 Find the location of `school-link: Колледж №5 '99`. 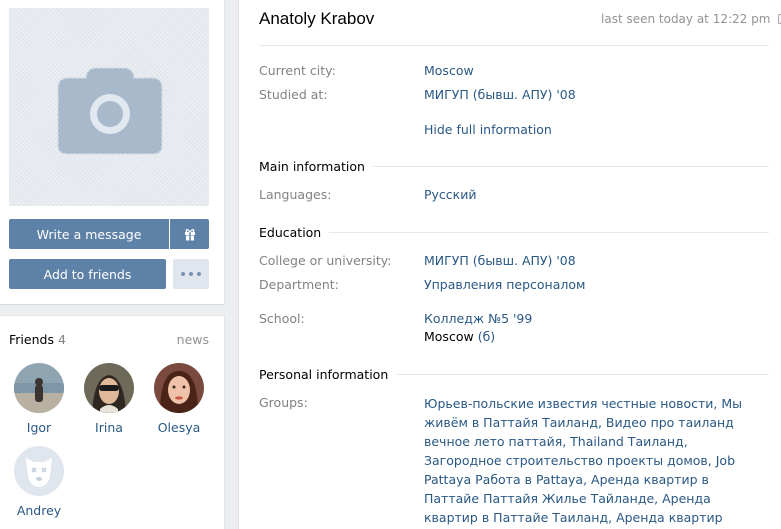

school-link: Колледж №5 '99 is located at coordinates (478, 318).